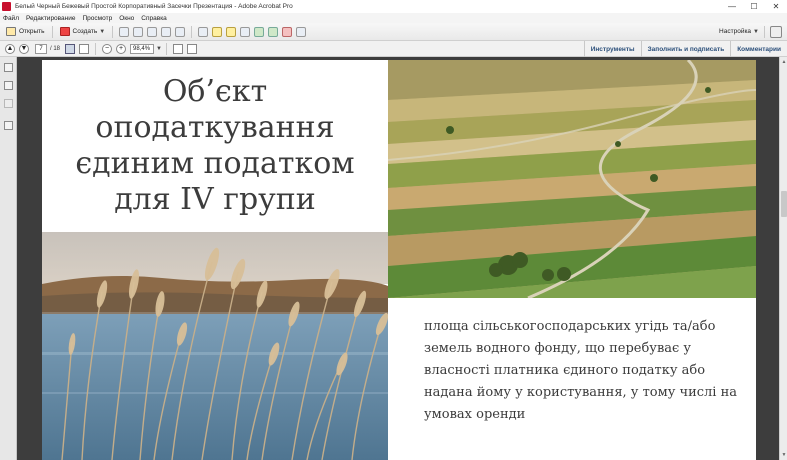  Describe the element at coordinates (6, 6) in the screenshot. I see `acrobat-icon` at that location.